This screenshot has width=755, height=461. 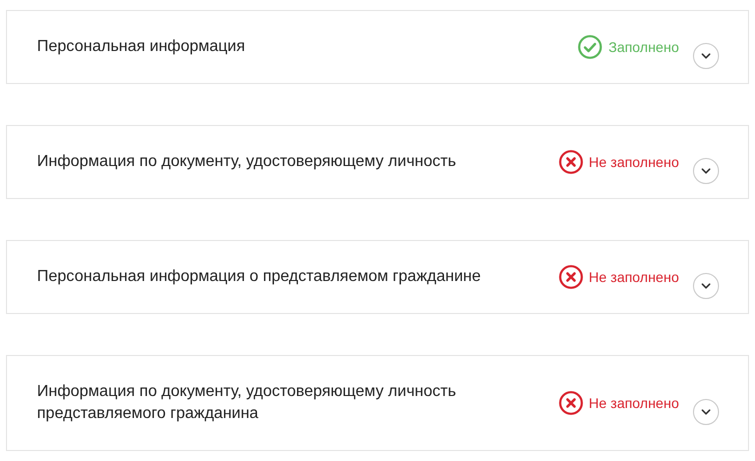 I want to click on section-title: Информация по документу, удостоверяющему личность представляемого гражданина, so click(x=247, y=403).